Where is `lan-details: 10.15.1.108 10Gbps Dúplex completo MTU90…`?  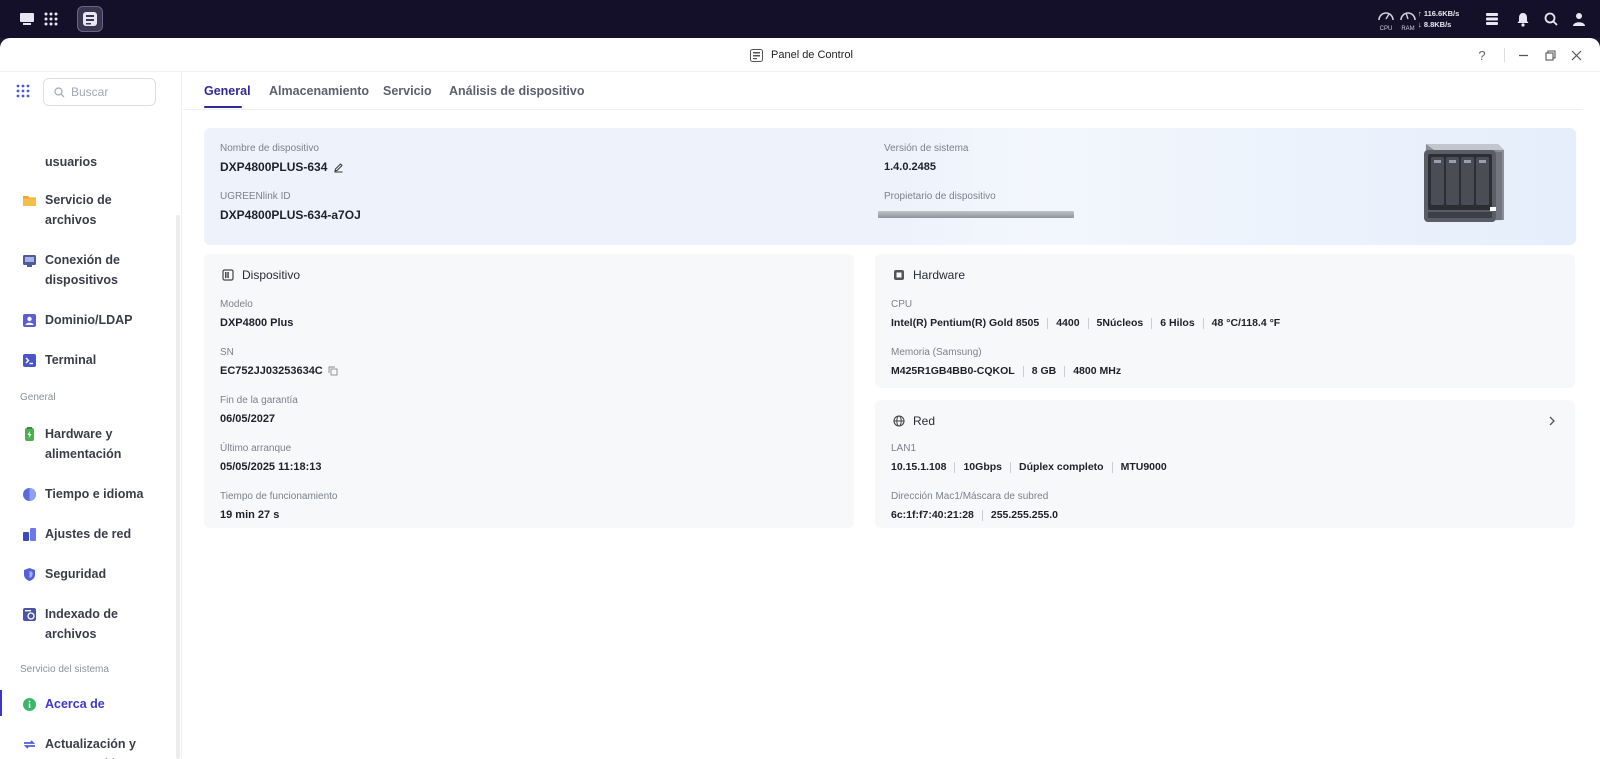 lan-details: 10.15.1.108 10Gbps Dúplex completo MTU90… is located at coordinates (1029, 467).